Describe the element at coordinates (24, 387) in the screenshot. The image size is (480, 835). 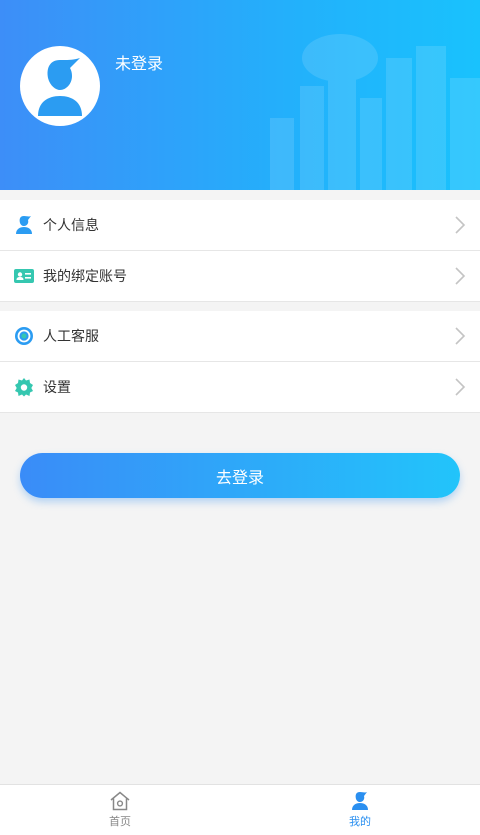
I see `gear-icon` at that location.